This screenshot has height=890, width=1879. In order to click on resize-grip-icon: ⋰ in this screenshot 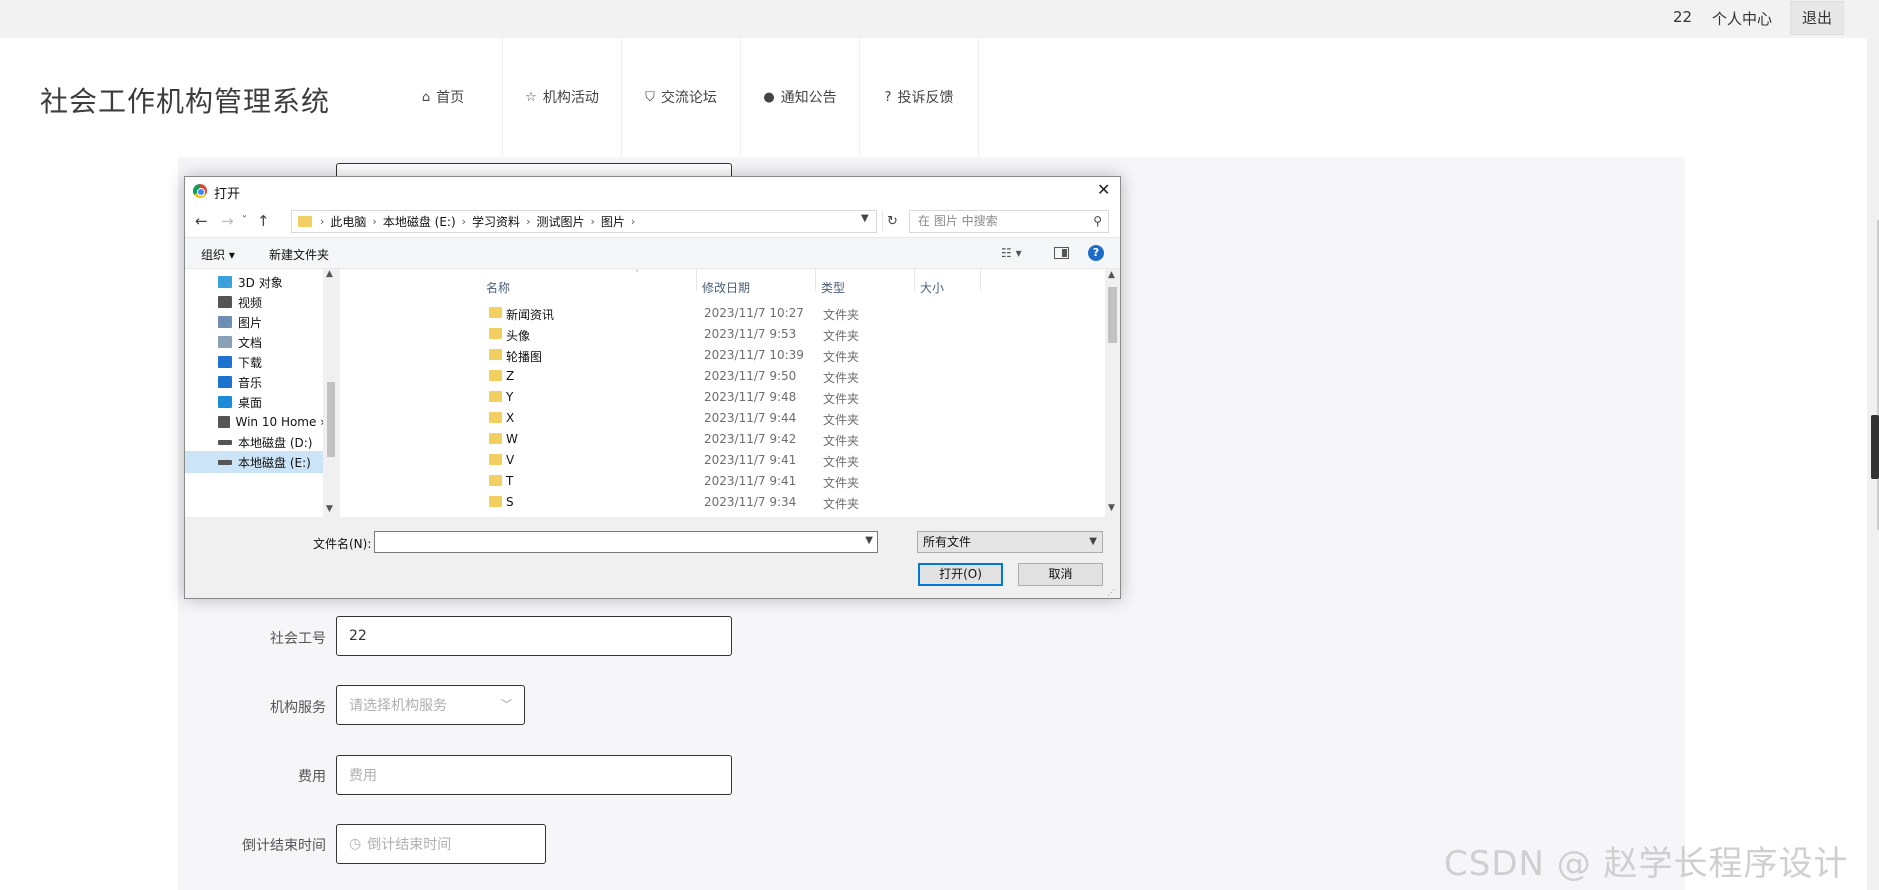, I will do `click(1111, 592)`.